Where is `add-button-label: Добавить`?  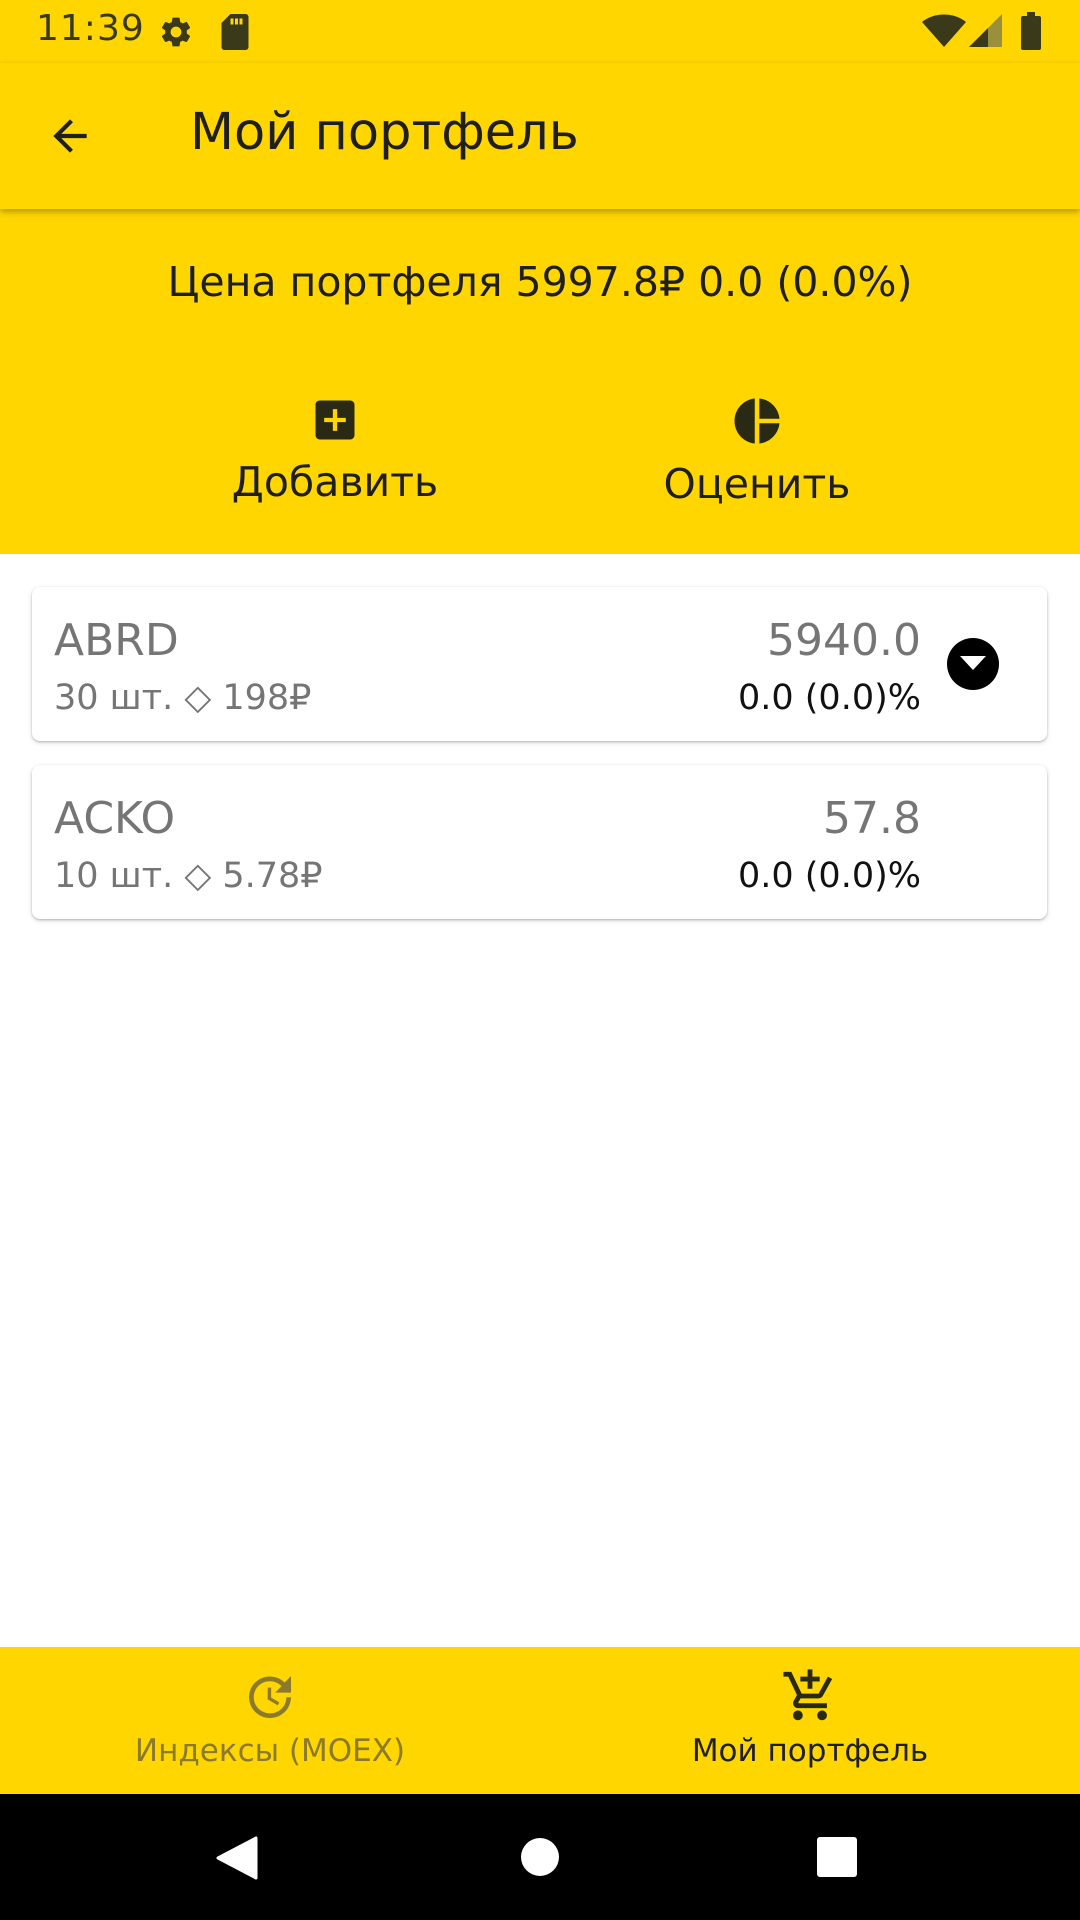
add-button-label: Добавить is located at coordinates (335, 482).